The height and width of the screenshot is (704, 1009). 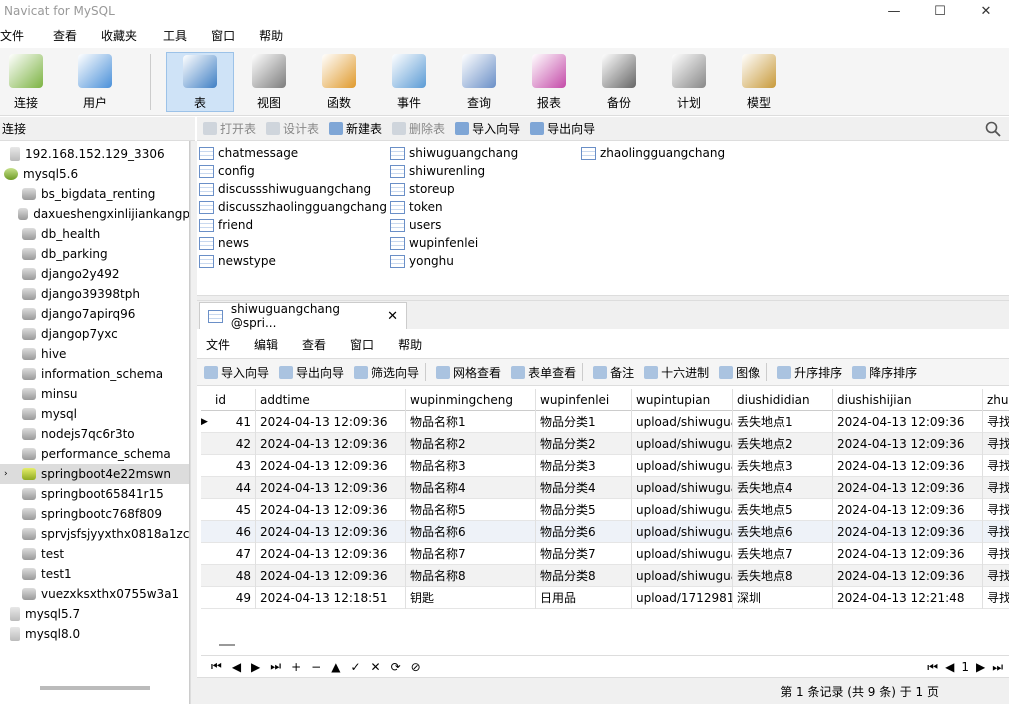 I want to click on tree-item: vuezxksxthx0755w3a1, so click(x=96, y=594).